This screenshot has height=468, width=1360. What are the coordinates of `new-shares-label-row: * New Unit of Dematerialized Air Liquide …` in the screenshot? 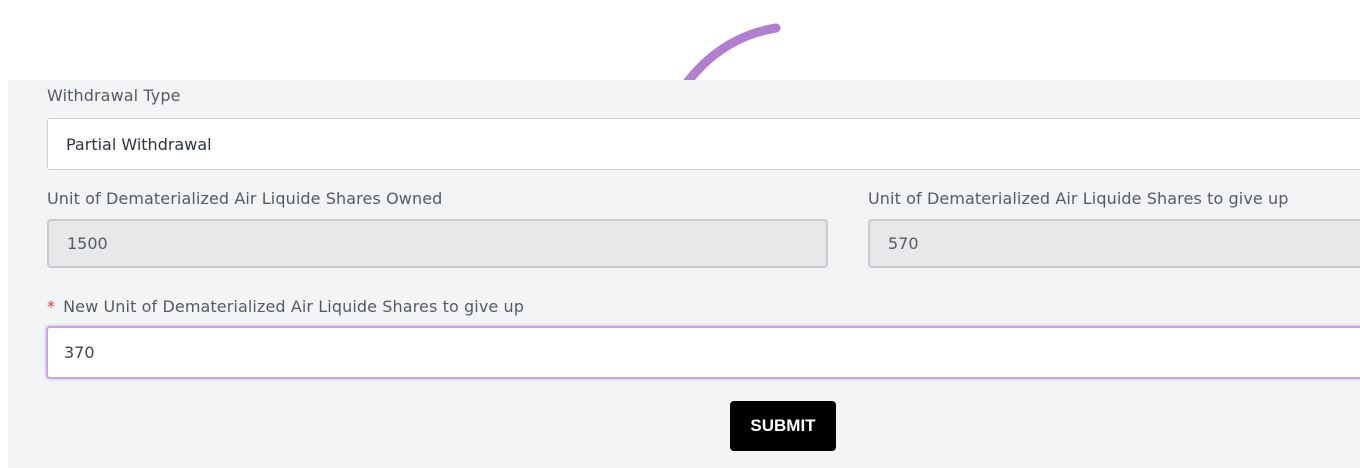 It's located at (285, 306).